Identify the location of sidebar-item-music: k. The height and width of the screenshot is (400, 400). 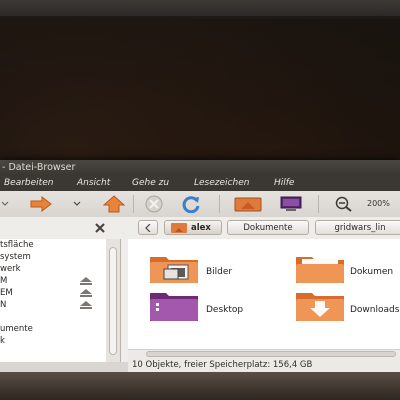
(2, 341).